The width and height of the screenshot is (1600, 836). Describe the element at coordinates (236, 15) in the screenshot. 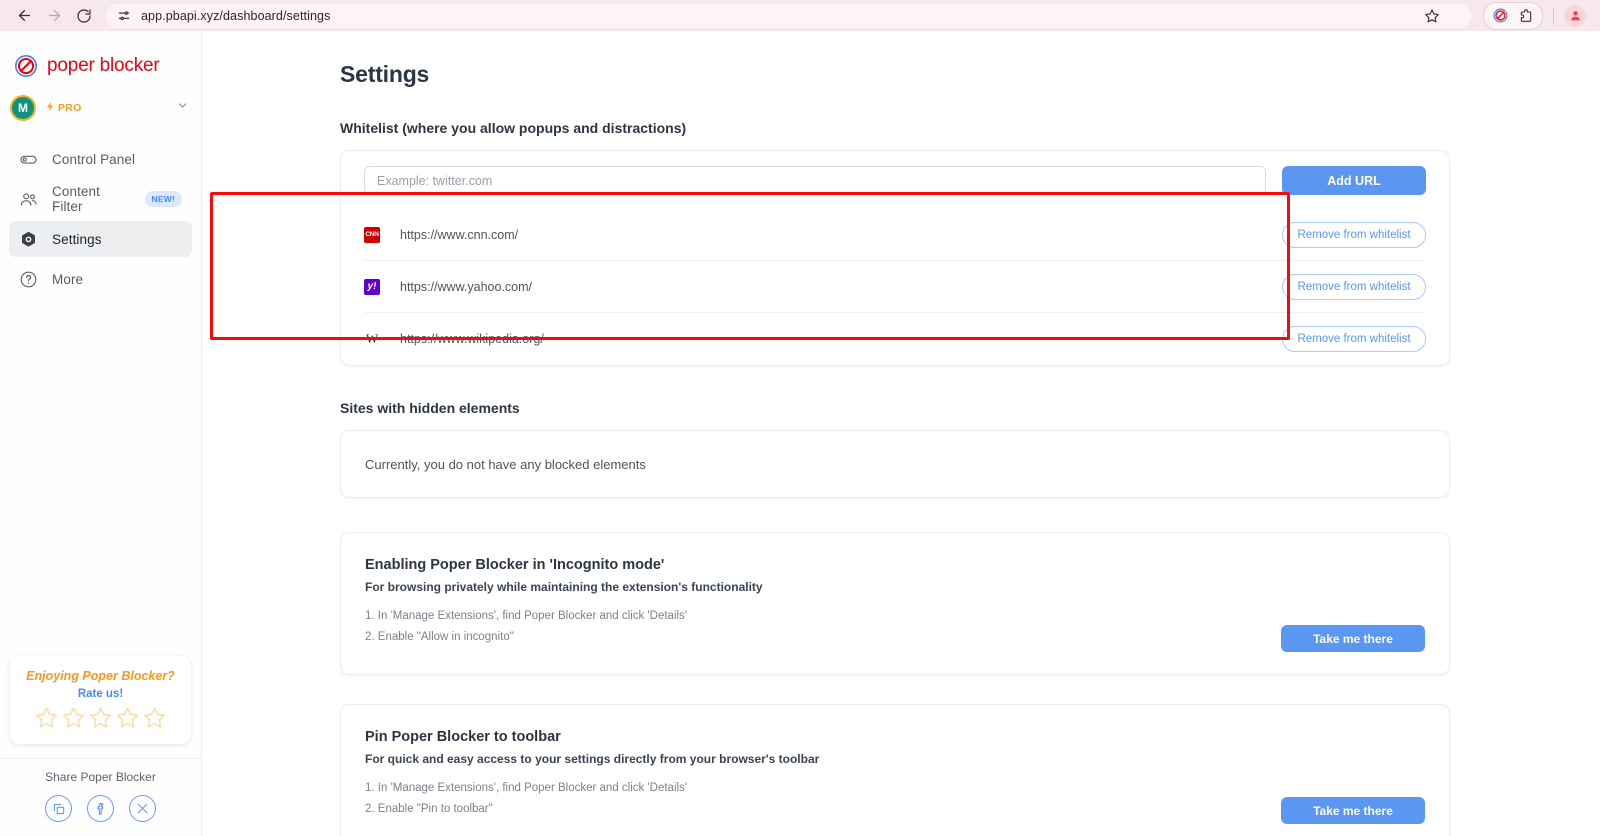

I see `url-text: app.pbapi.xyz/dashboard/settings` at that location.